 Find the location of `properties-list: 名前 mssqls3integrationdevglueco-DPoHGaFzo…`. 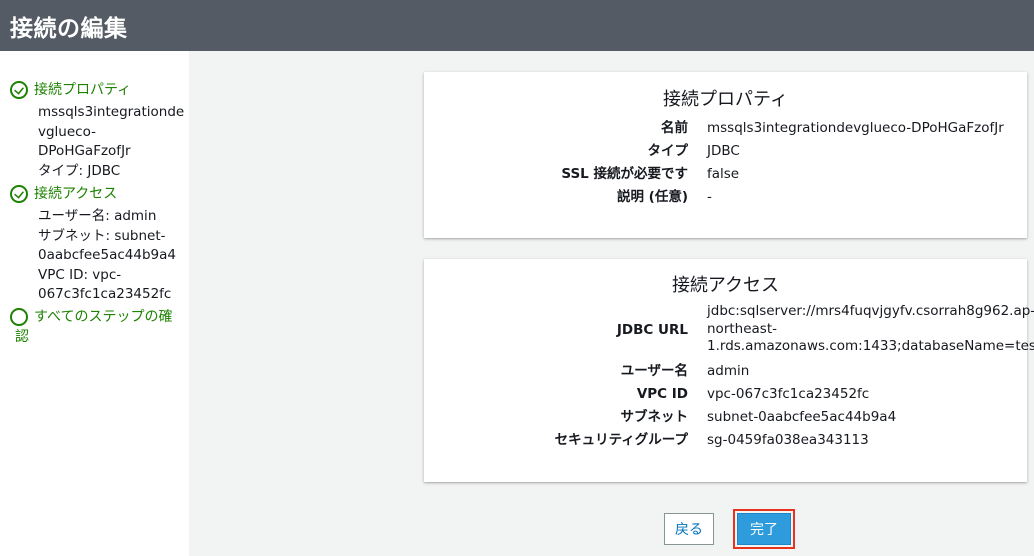

properties-list: 名前 mssqls3integrationdevglueco-DPoHGaFzo… is located at coordinates (725, 163).